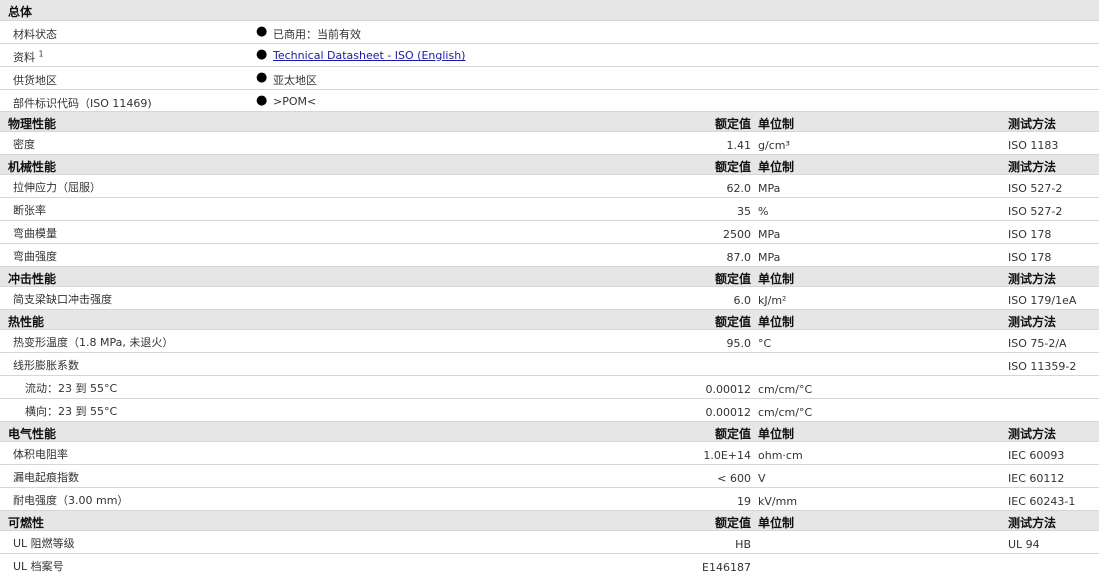  What do you see at coordinates (742, 300) in the screenshot?
I see `property-value: 6.0` at bounding box center [742, 300].